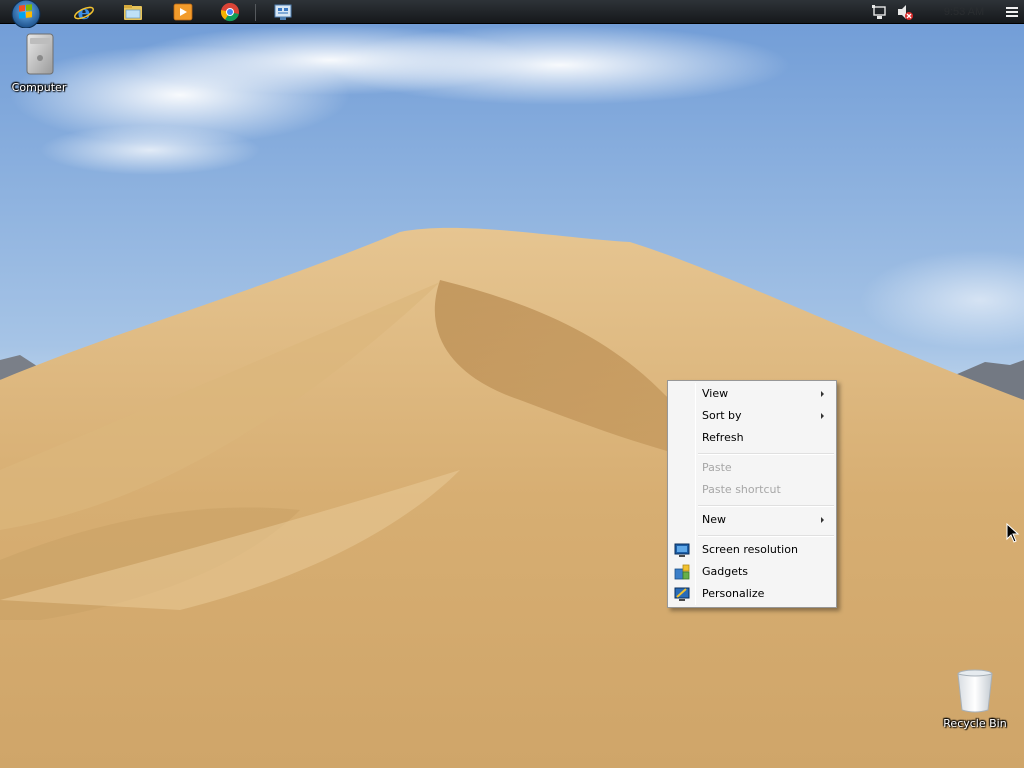  Describe the element at coordinates (183, 12) in the screenshot. I see `media-player-icon` at that location.